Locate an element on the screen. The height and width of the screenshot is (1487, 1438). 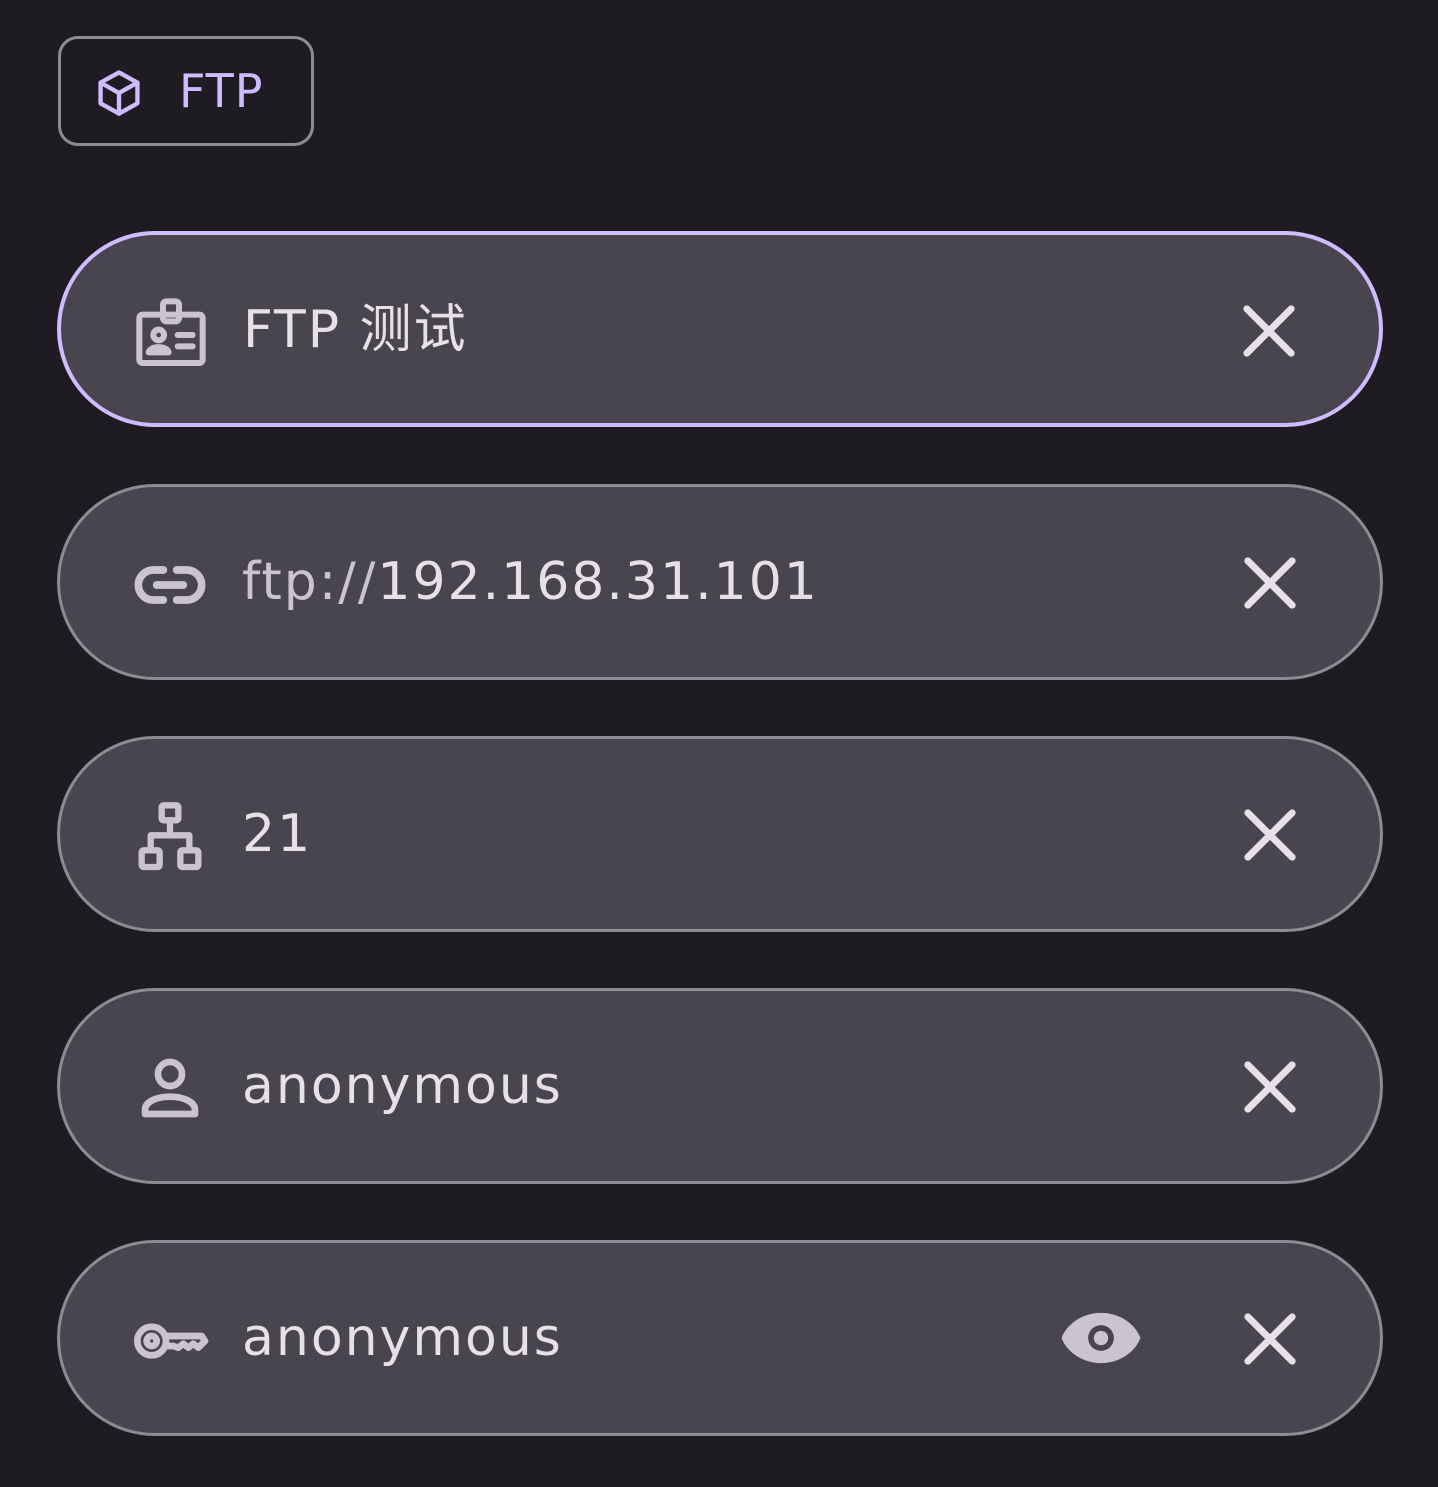
name-field: FTP 测试 is located at coordinates (720, 329).